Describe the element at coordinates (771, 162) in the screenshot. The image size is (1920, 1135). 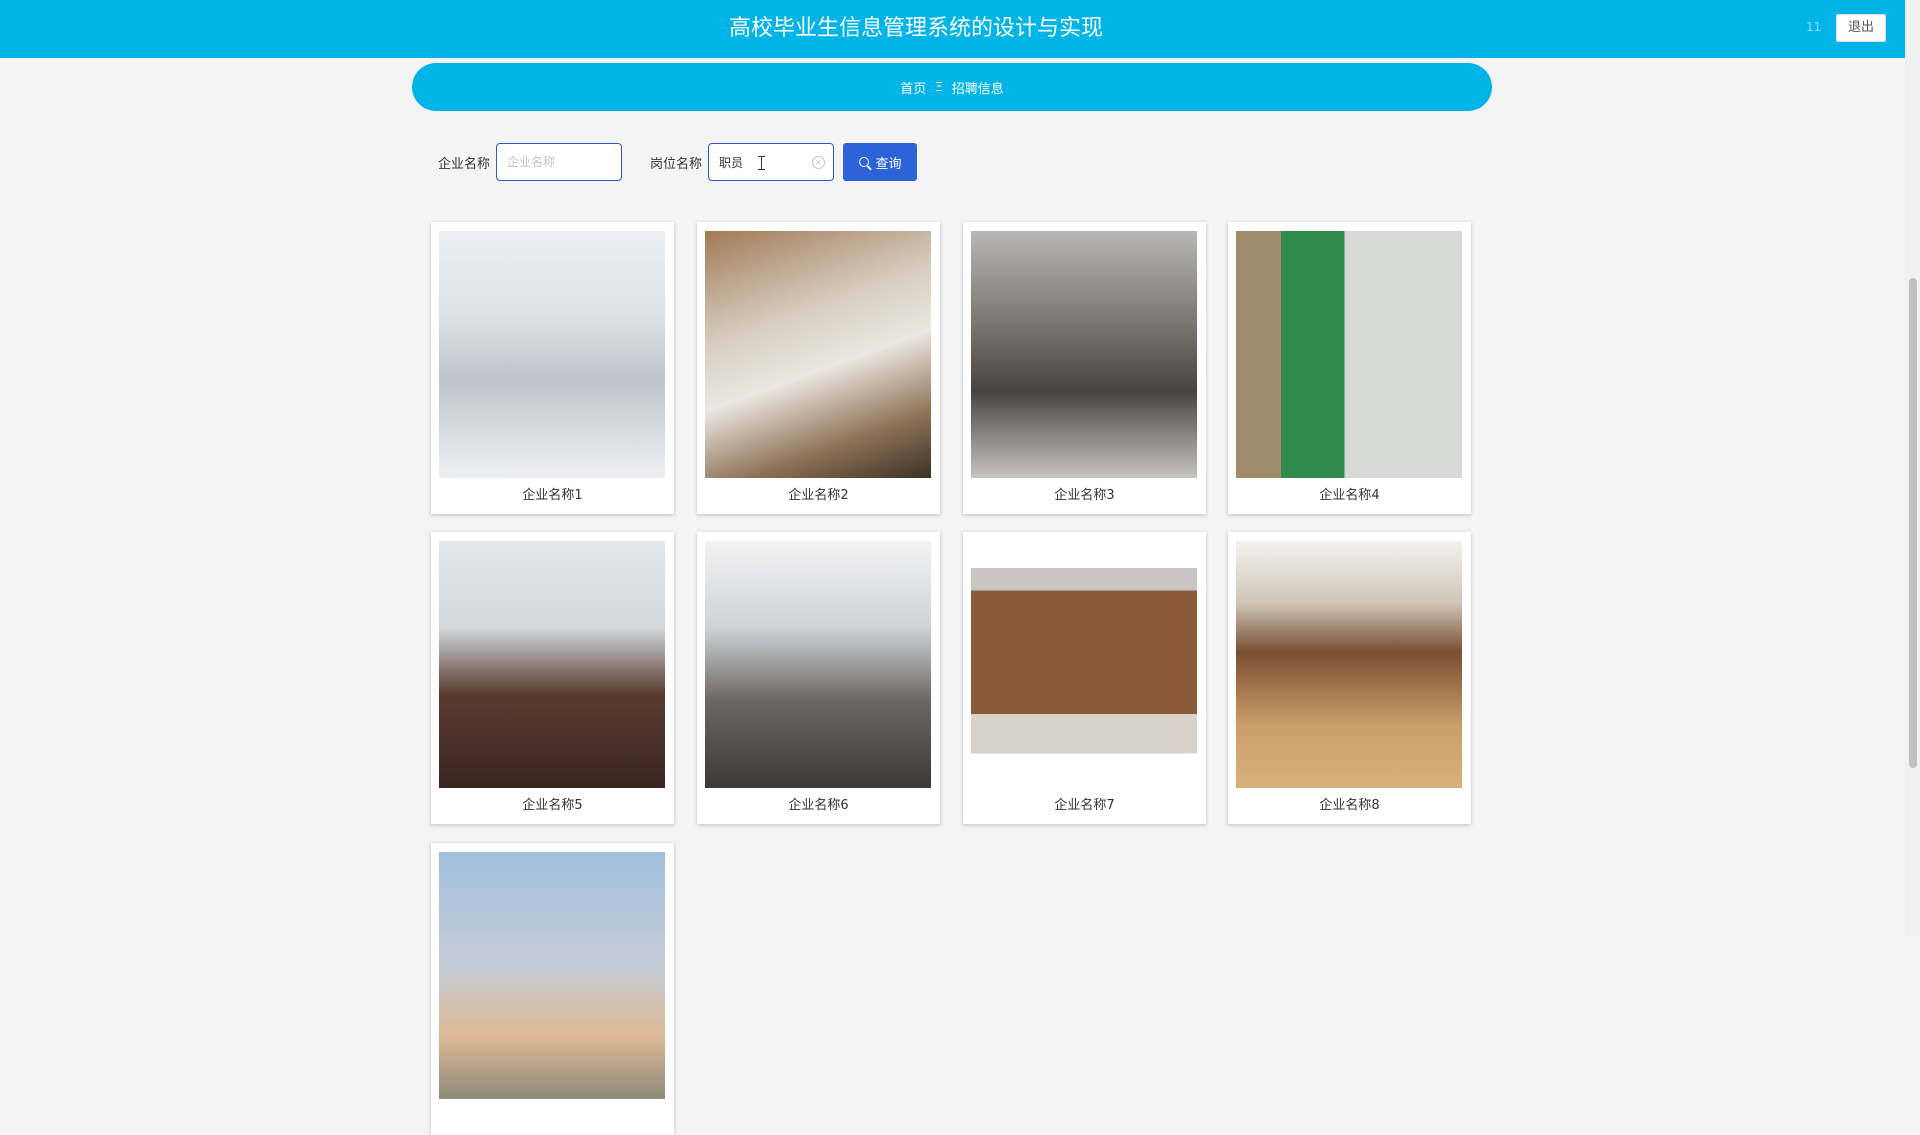
I see `position-name-field: ✕` at that location.